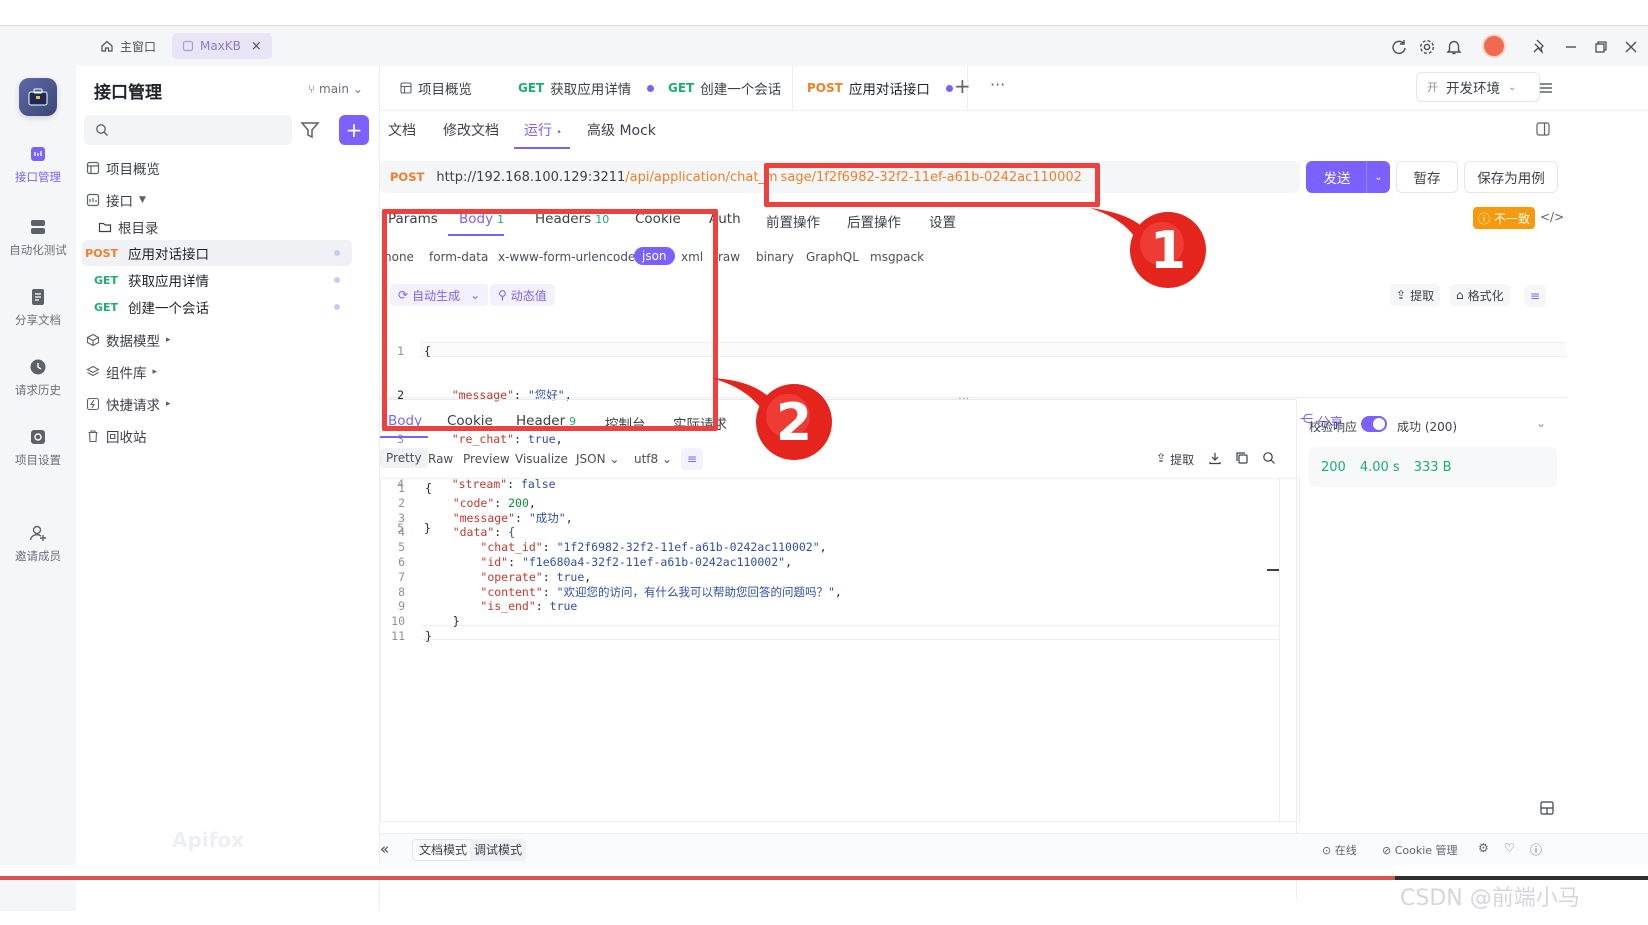  Describe the element at coordinates (38, 97) in the screenshot. I see `project-logo` at that location.